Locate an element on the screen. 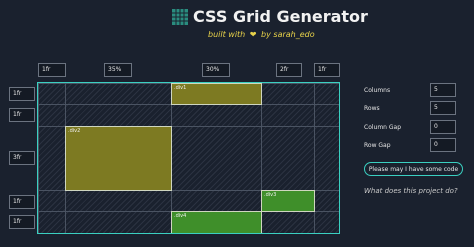 Image resolution: width=474 pixels, height=247 pixels. grid-item-div3: .div3 is located at coordinates (288, 201).